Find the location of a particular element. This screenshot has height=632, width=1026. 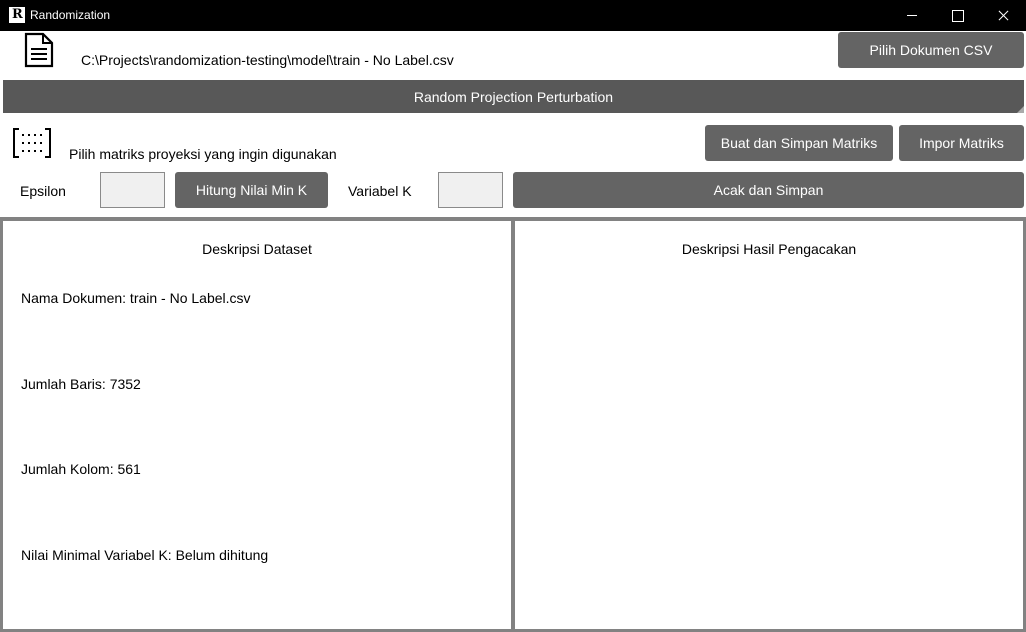

resize-grip-icon is located at coordinates (1020, 109).